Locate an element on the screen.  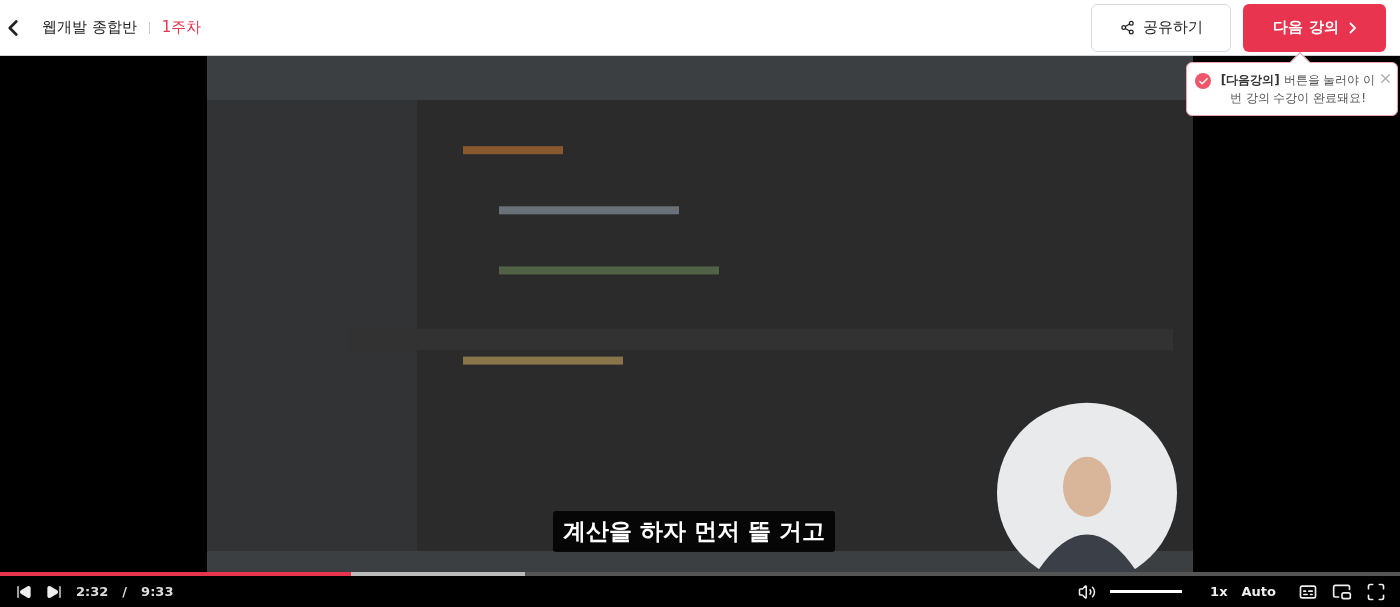
subtitle: 계산을 하자 먼저 뜰 거고 is located at coordinates (694, 531).